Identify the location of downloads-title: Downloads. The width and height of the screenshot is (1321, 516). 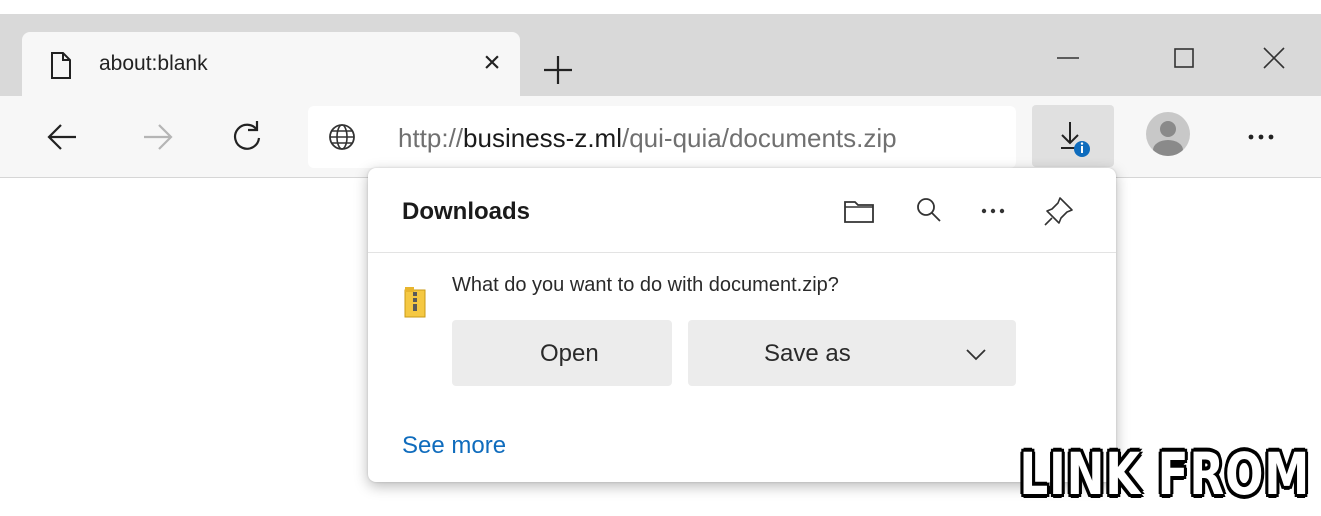
(466, 211).